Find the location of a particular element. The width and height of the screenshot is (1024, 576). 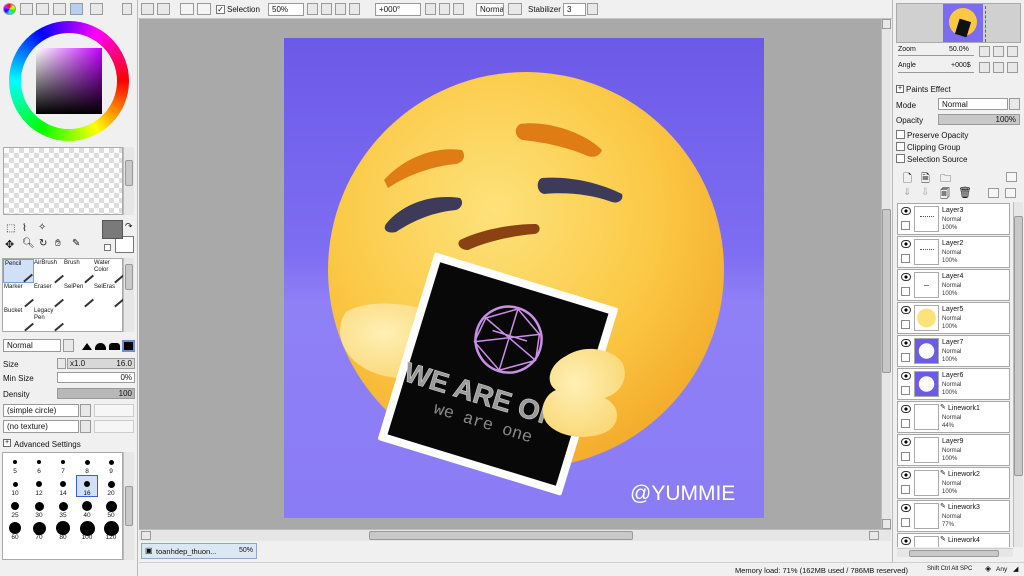

brush-texture-dropdown is located at coordinates (85, 426).